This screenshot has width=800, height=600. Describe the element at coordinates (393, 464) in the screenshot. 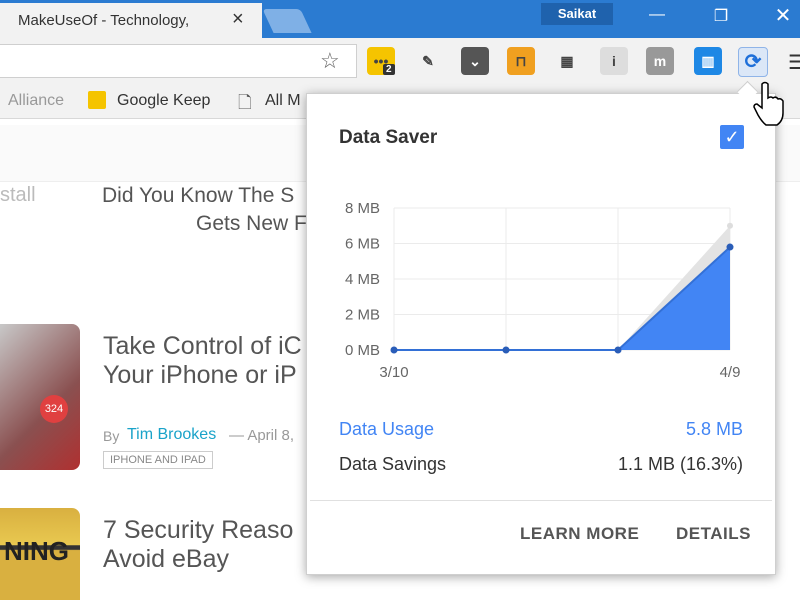

I see `data-savings-label: Data Savings` at that location.